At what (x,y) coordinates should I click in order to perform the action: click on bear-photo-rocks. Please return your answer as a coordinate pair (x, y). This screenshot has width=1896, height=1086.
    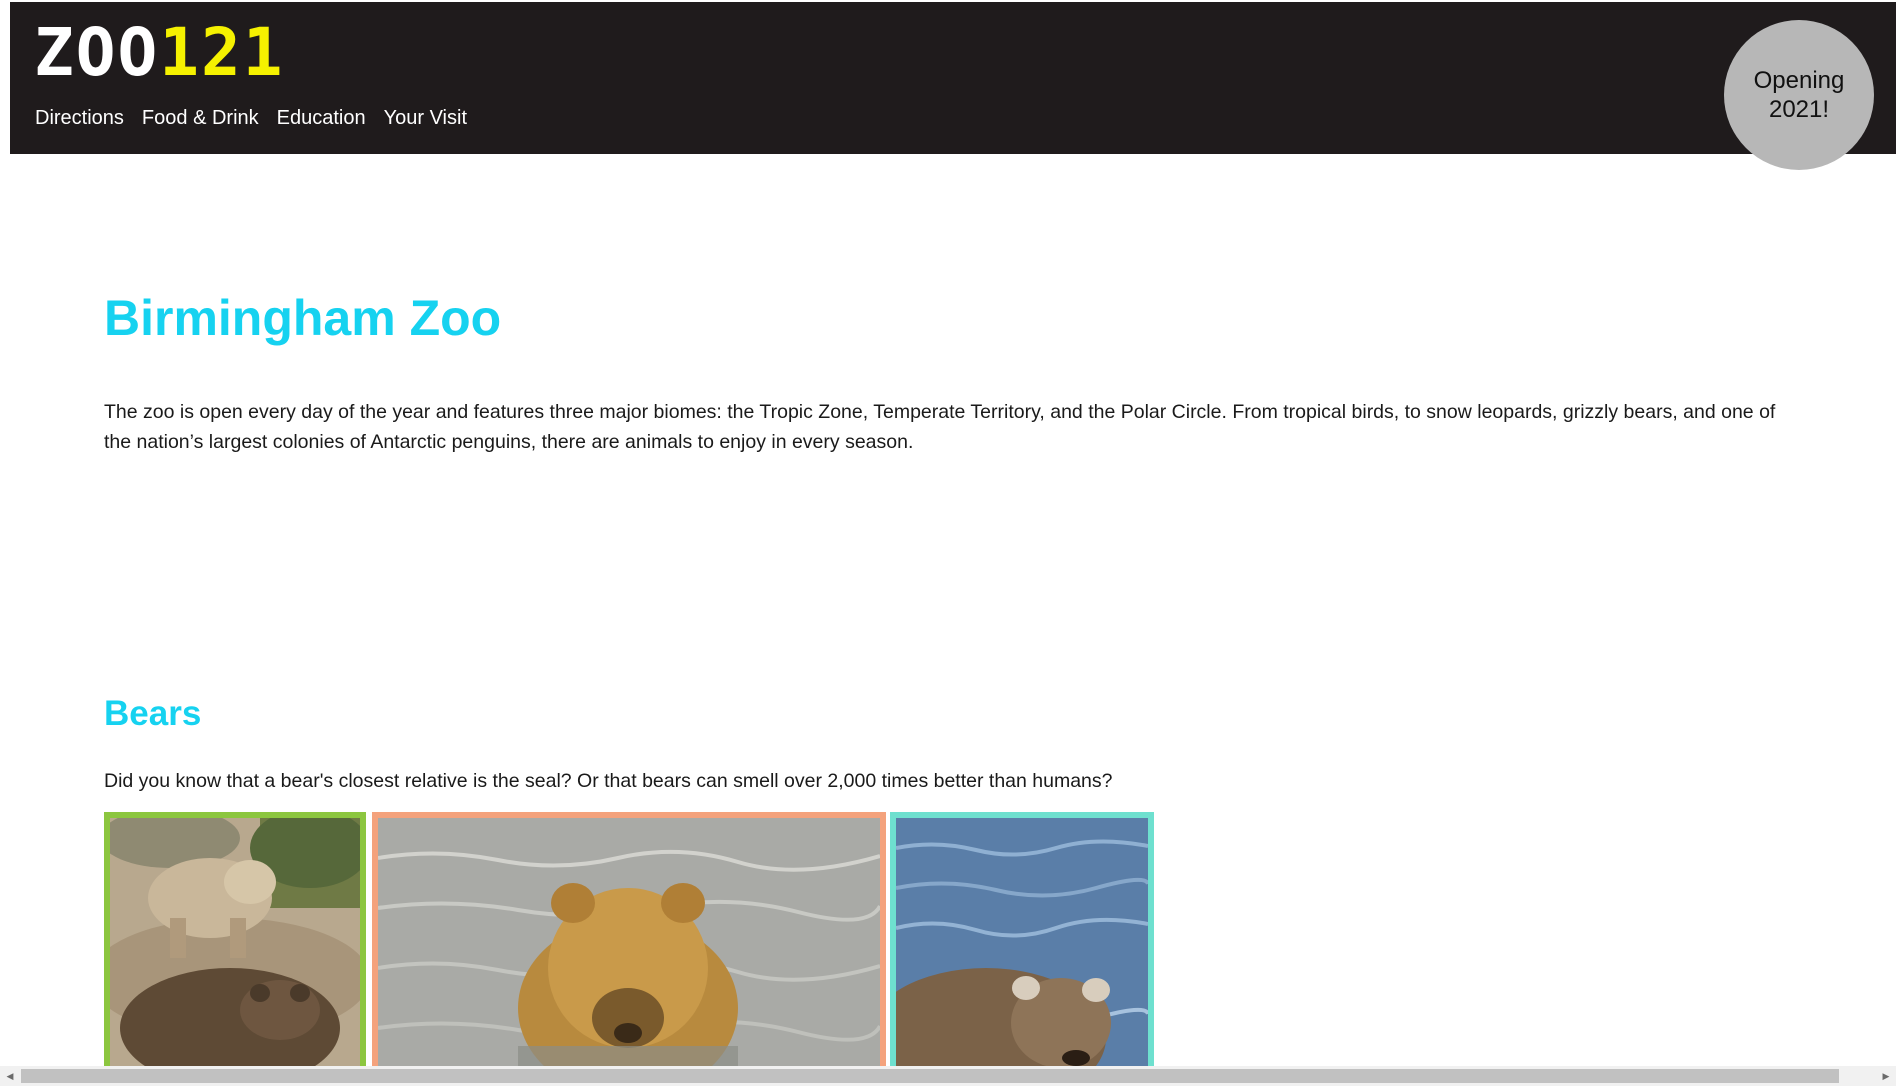
    Looking at the image, I should click on (235, 942).